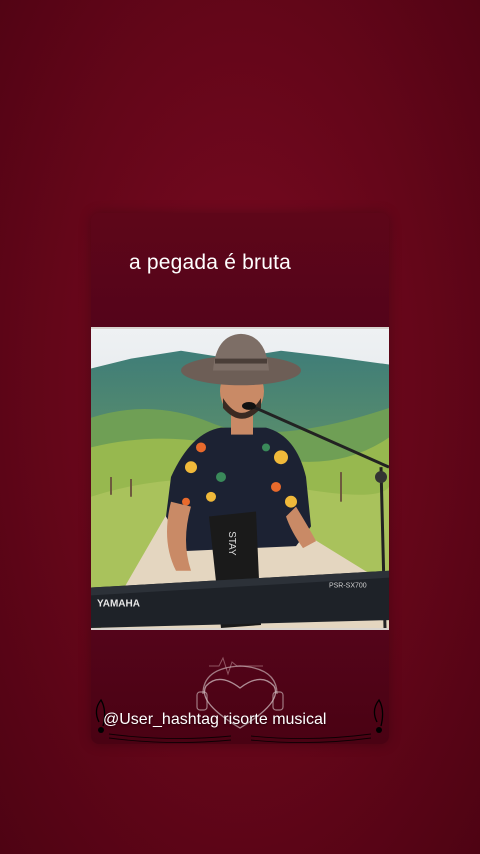 The height and width of the screenshot is (854, 480). I want to click on keyboard-model: PSR-SX700, so click(348, 586).